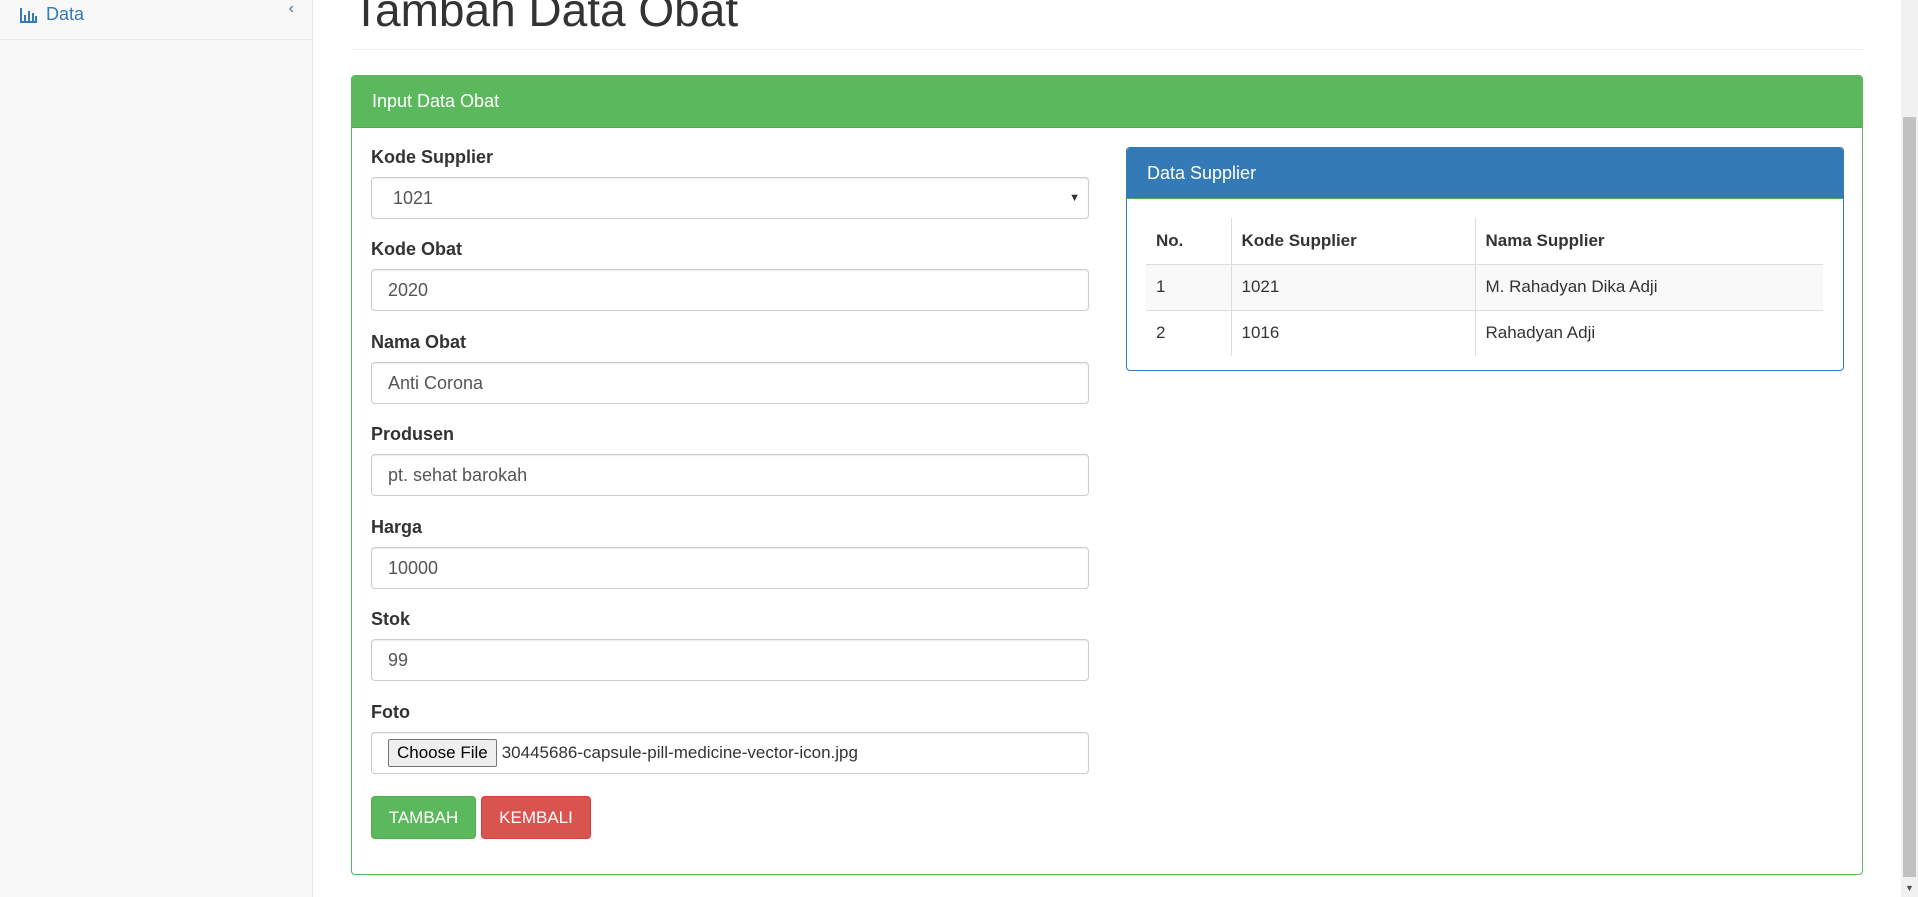  I want to click on column-header-kode-supplier: Kode Supplier, so click(1352, 241).